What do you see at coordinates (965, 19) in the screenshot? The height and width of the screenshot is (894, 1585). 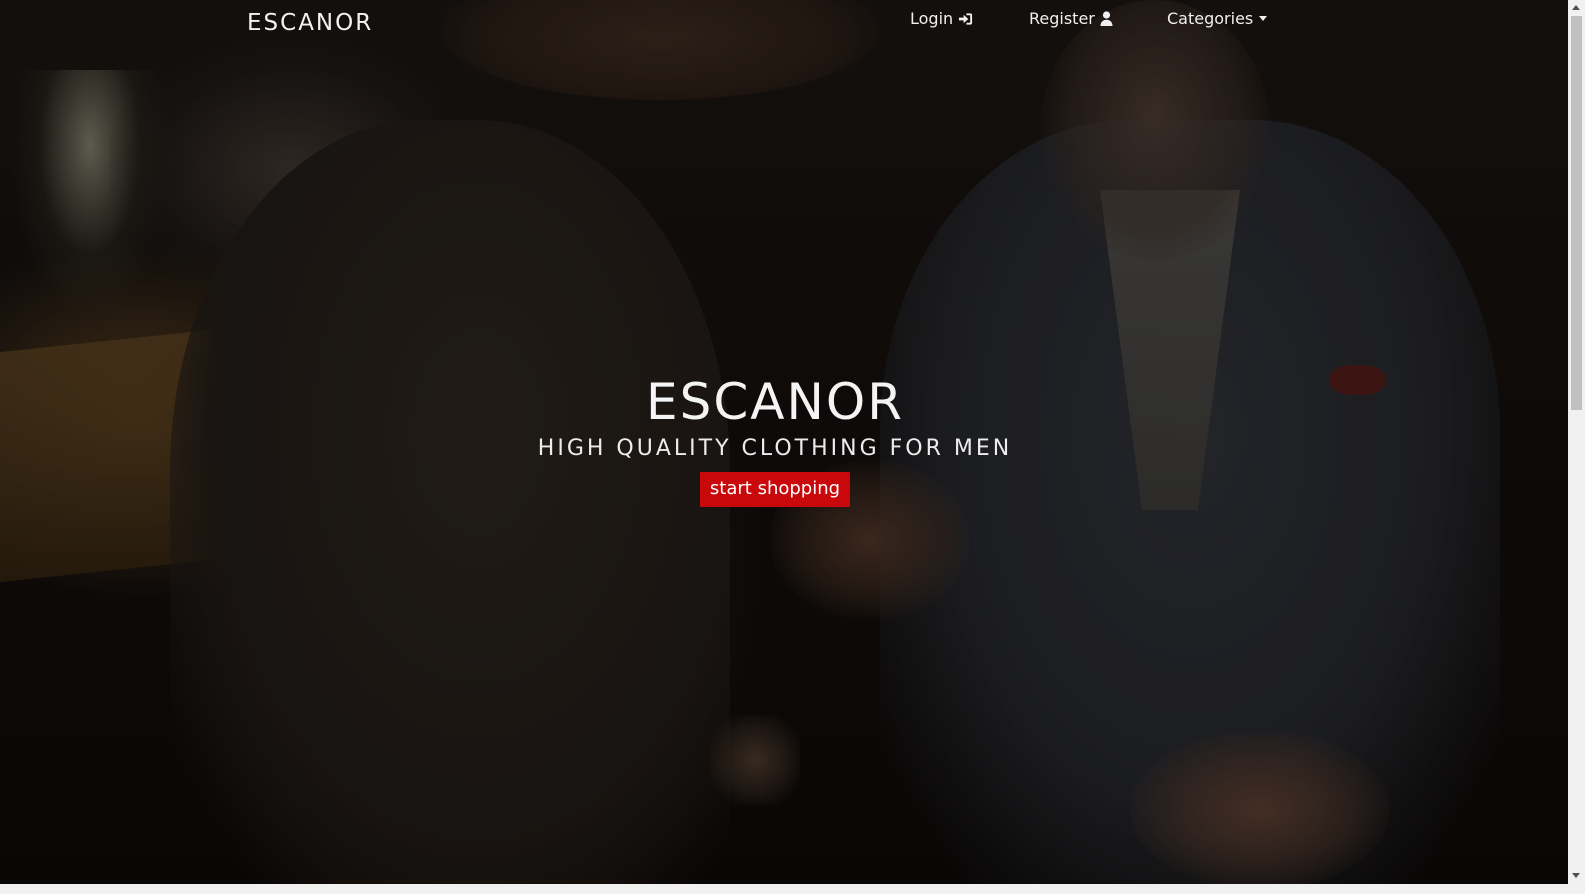 I see `sign-in-icon` at bounding box center [965, 19].